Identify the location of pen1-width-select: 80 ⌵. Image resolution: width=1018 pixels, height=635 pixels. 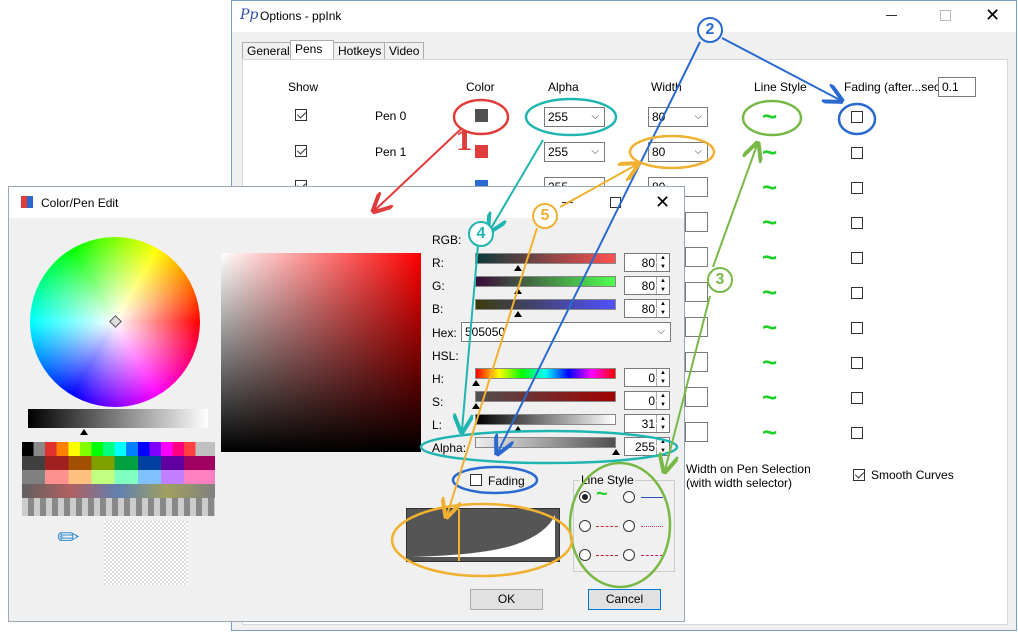
(678, 152).